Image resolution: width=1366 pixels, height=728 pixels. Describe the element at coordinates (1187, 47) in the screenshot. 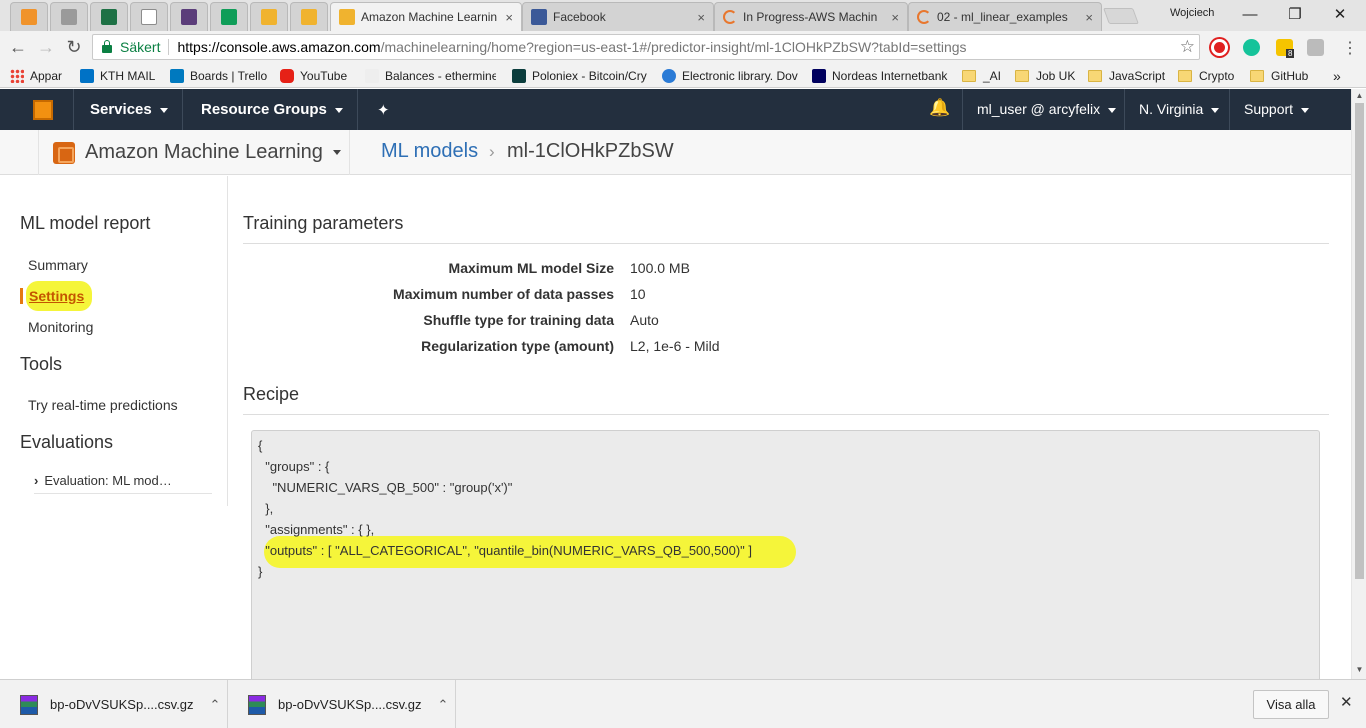

I see `bookmark-star-icon: ☆` at that location.